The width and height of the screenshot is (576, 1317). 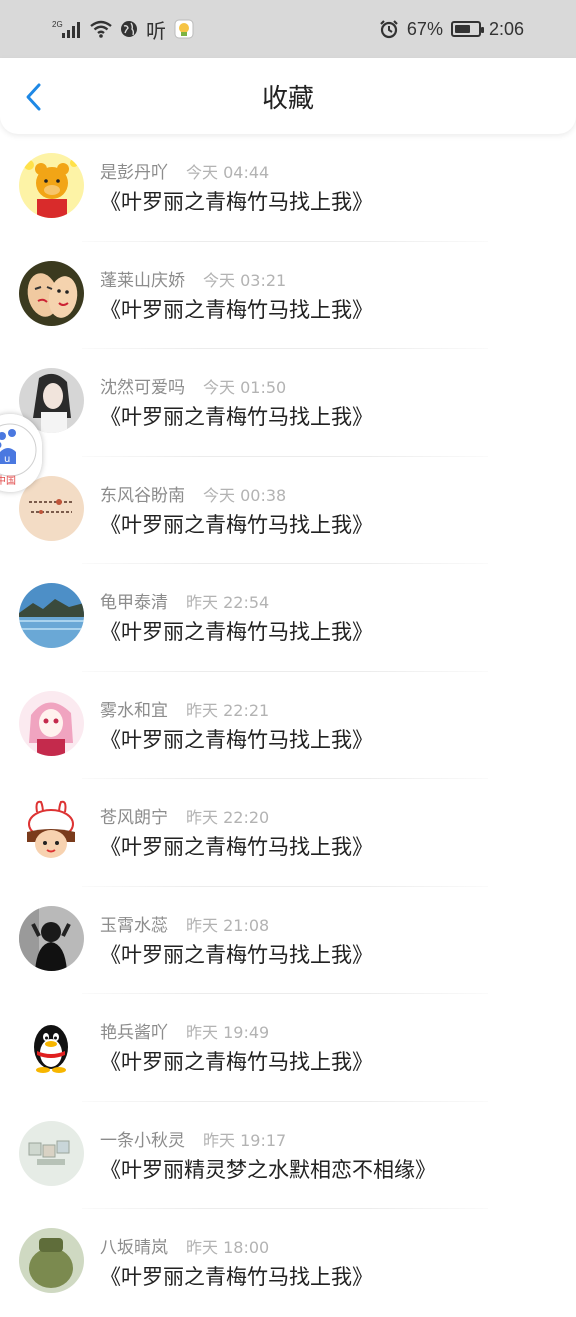 I want to click on author-name: 蓬莱山庆娇, so click(x=142, y=280).